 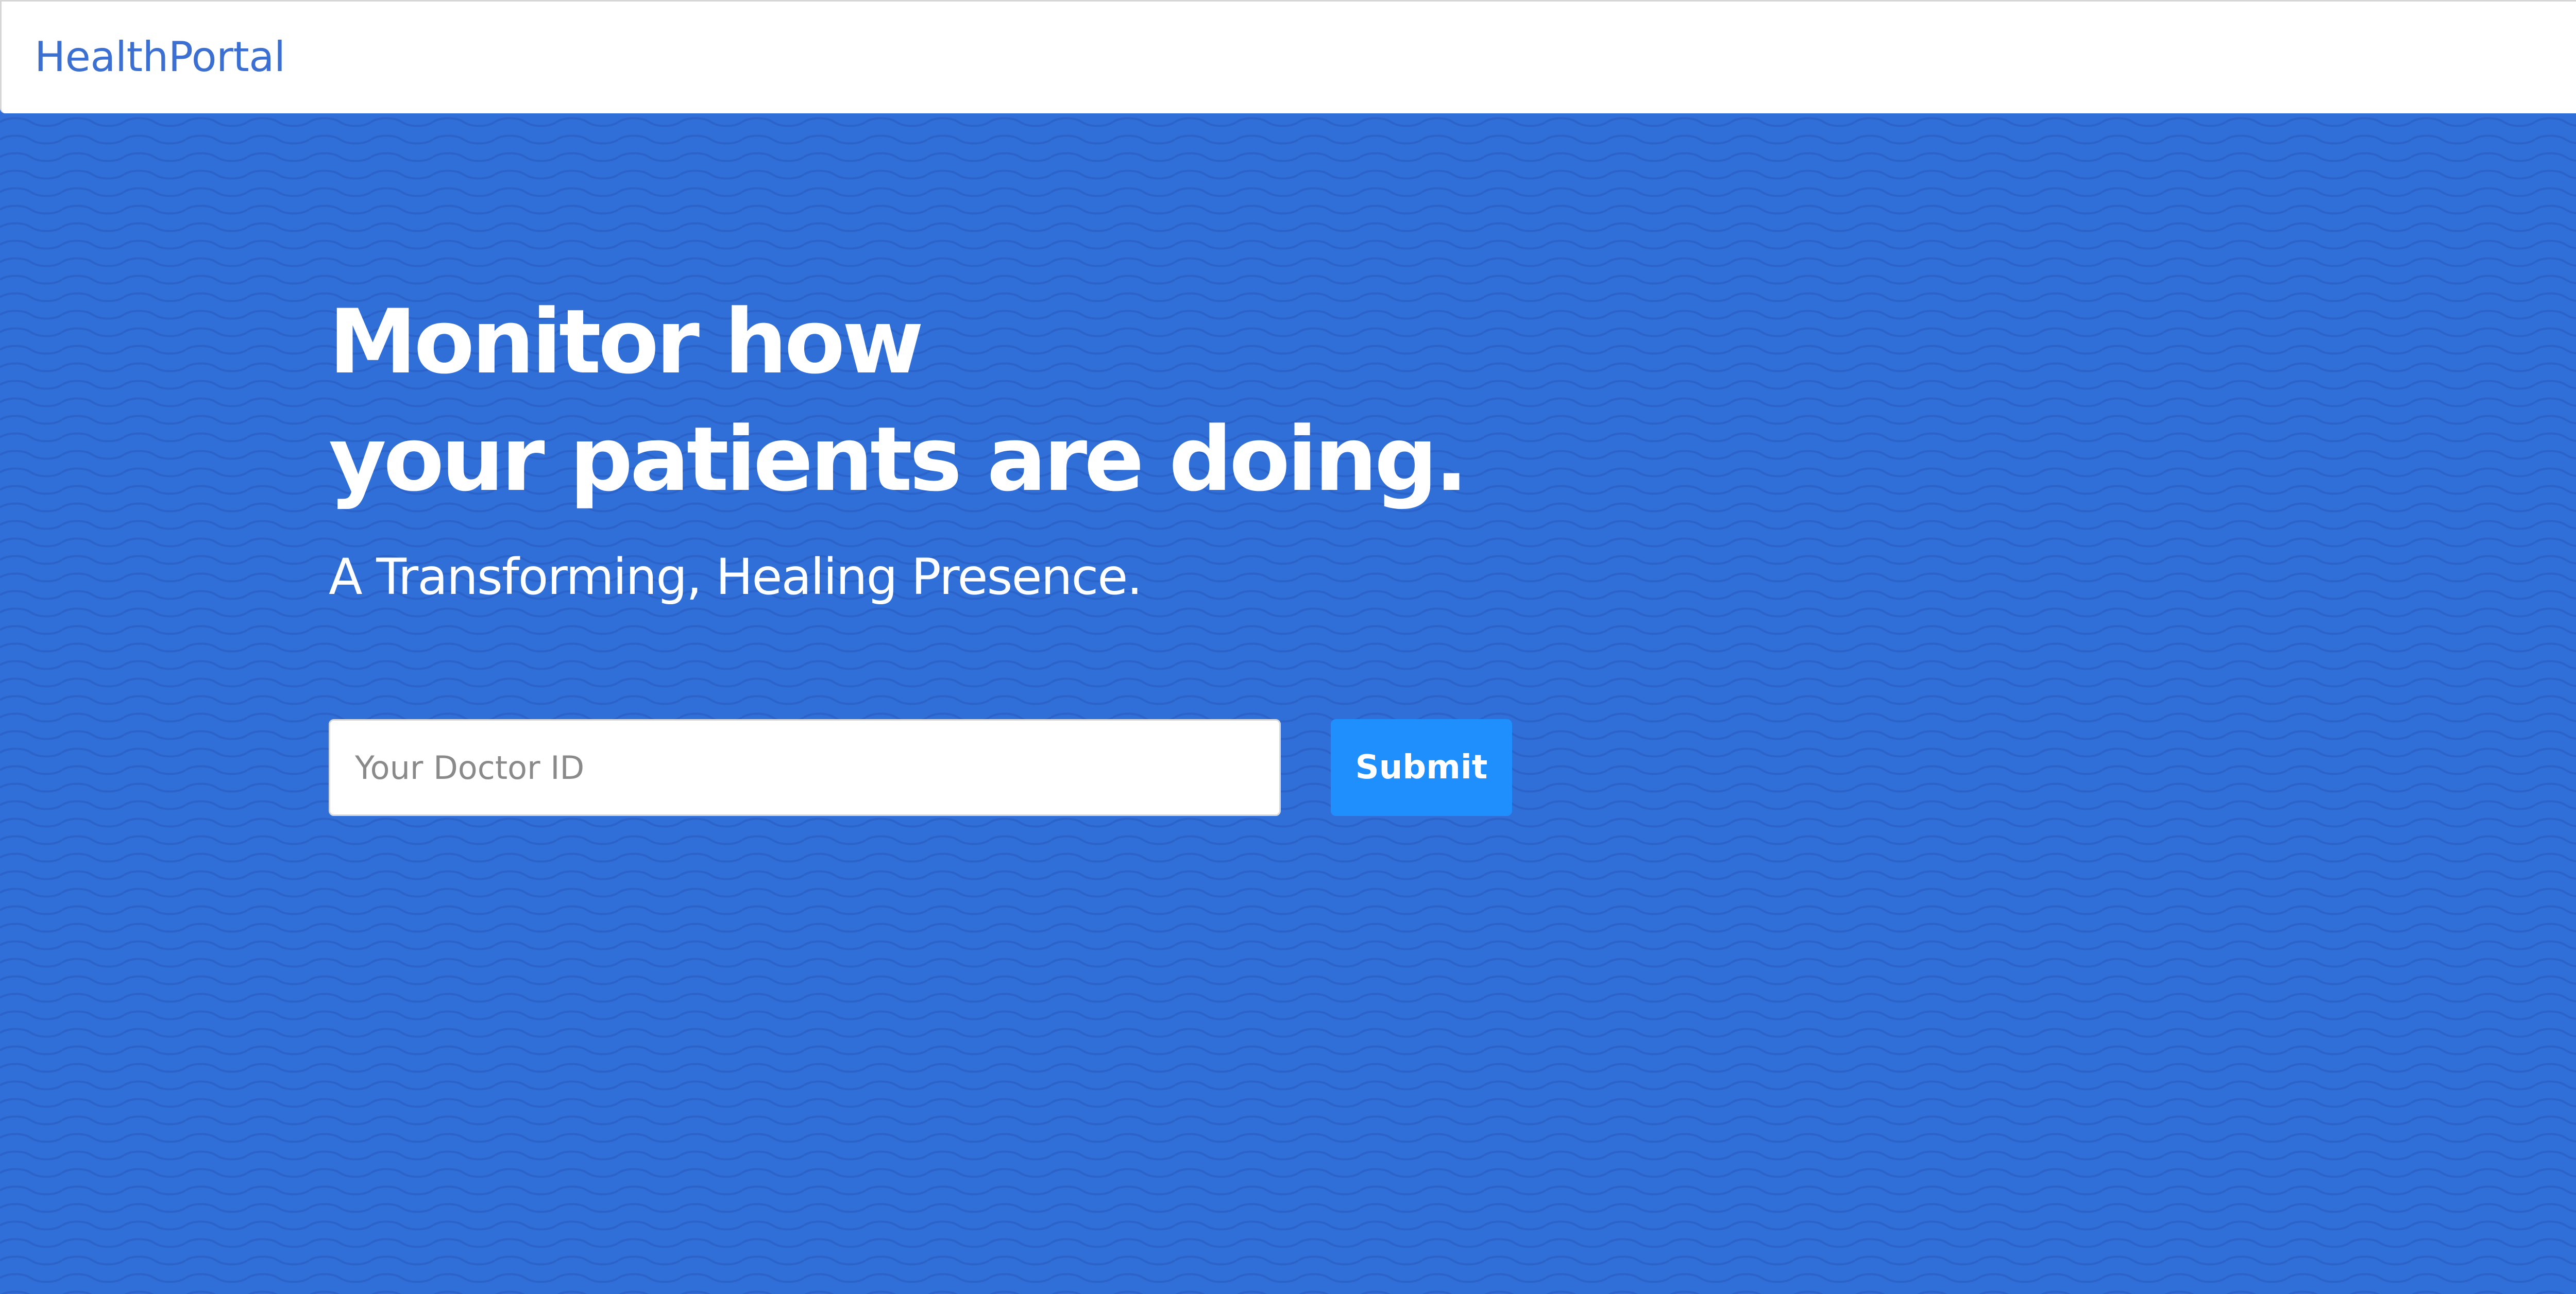 What do you see at coordinates (1422, 767) in the screenshot?
I see `submit-button: Submit` at bounding box center [1422, 767].